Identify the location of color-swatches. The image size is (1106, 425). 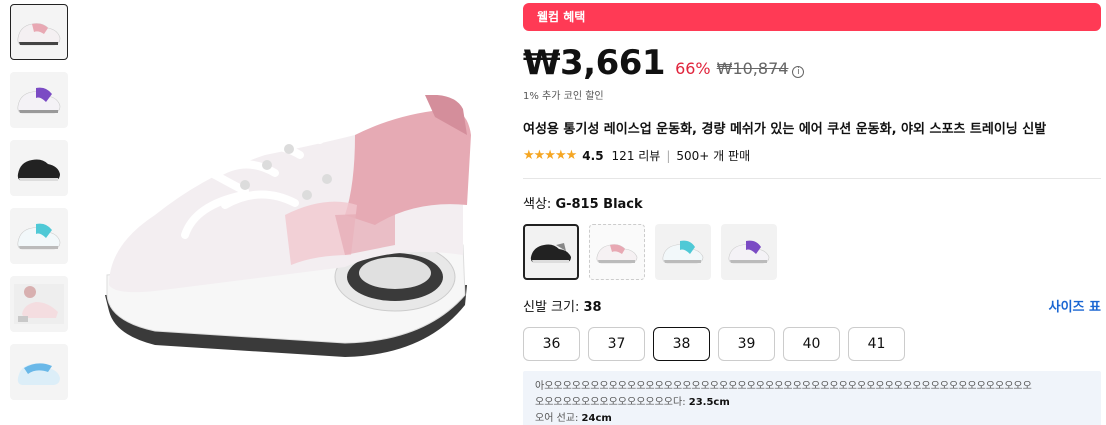
(812, 252).